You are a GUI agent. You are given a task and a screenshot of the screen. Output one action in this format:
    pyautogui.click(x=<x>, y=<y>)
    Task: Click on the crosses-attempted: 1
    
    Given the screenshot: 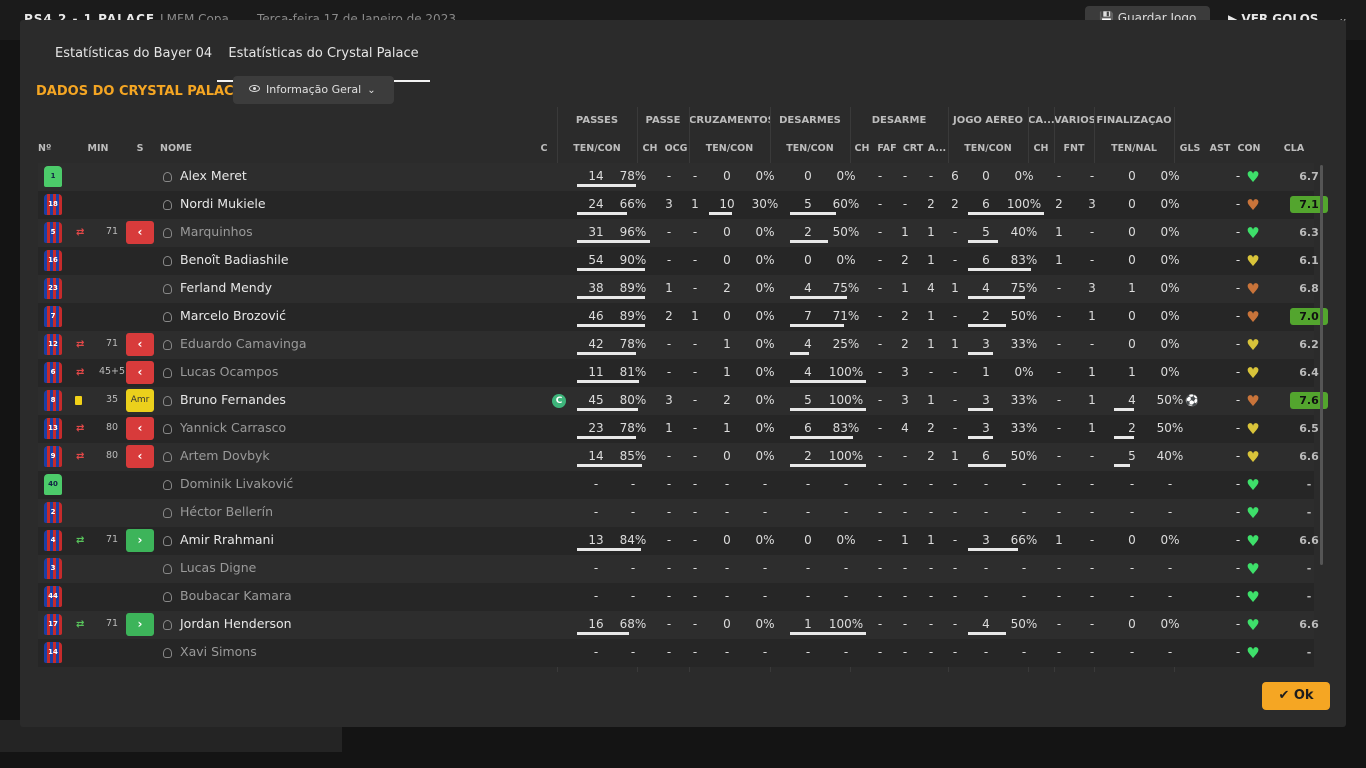 What is the action you would take?
    pyautogui.click(x=727, y=428)
    